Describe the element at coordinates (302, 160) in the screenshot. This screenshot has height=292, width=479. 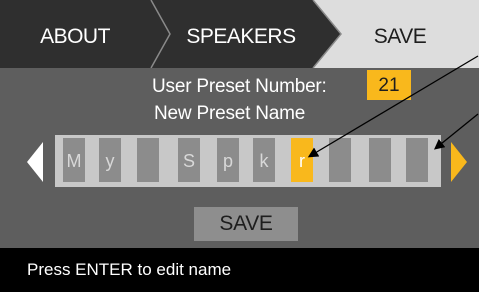
I see `name-char-slot-selected: r` at that location.